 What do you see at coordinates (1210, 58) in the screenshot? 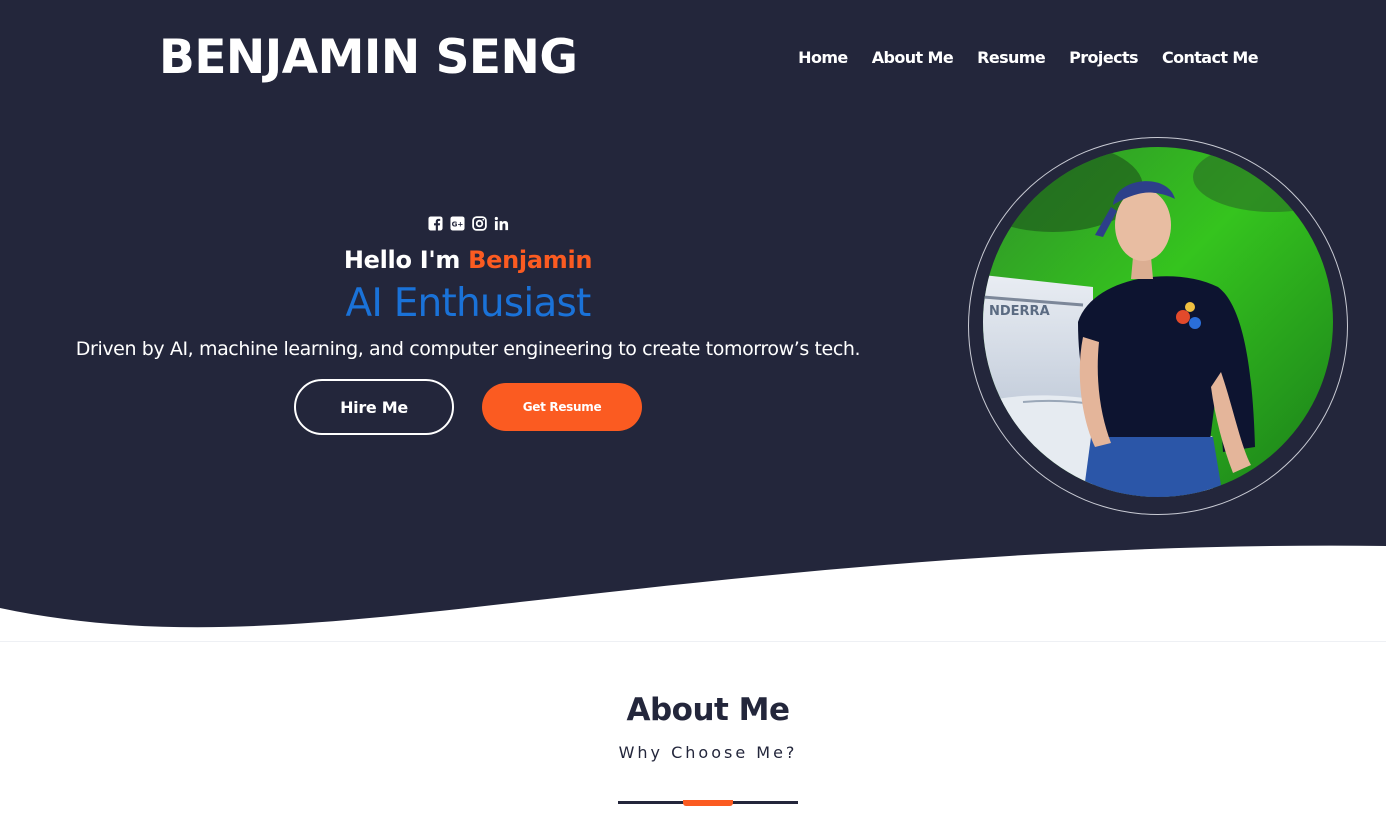
I see `nav-contact-me: Contact Me` at bounding box center [1210, 58].